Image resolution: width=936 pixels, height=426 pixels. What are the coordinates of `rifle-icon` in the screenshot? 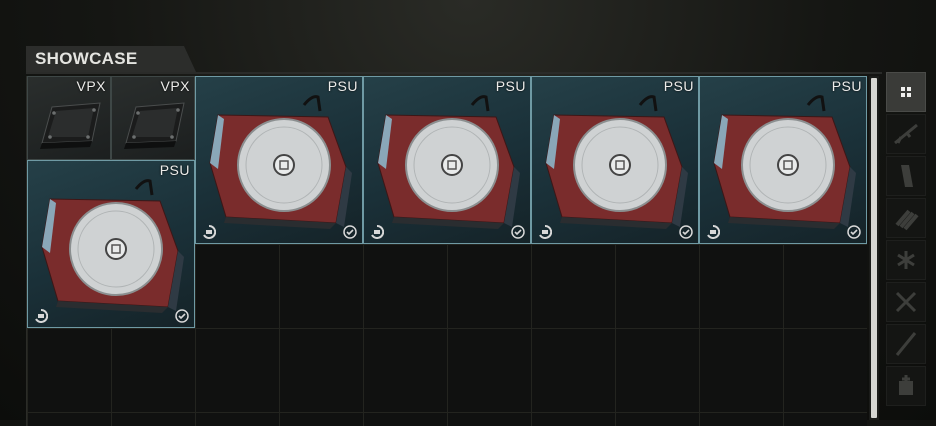 It's located at (906, 134).